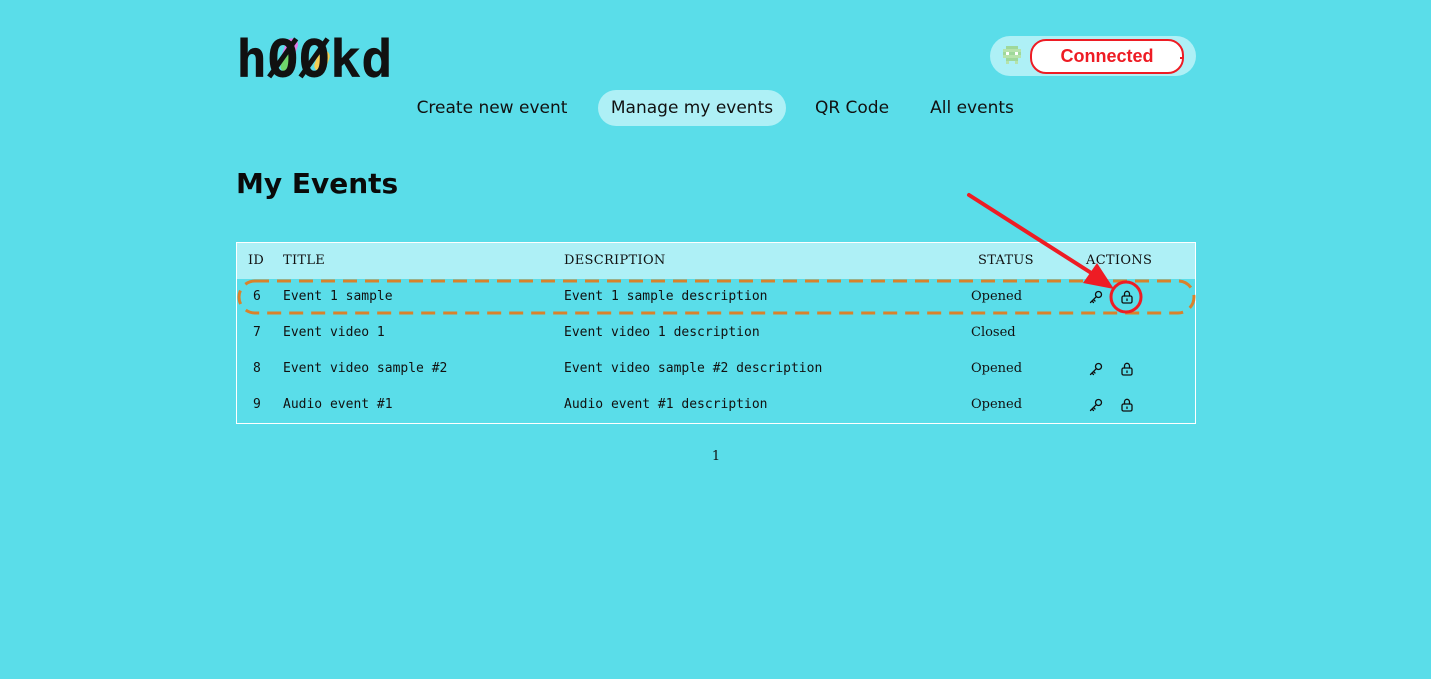 The width and height of the screenshot is (1431, 679). Describe the element at coordinates (257, 404) in the screenshot. I see `row-id: 9` at that location.